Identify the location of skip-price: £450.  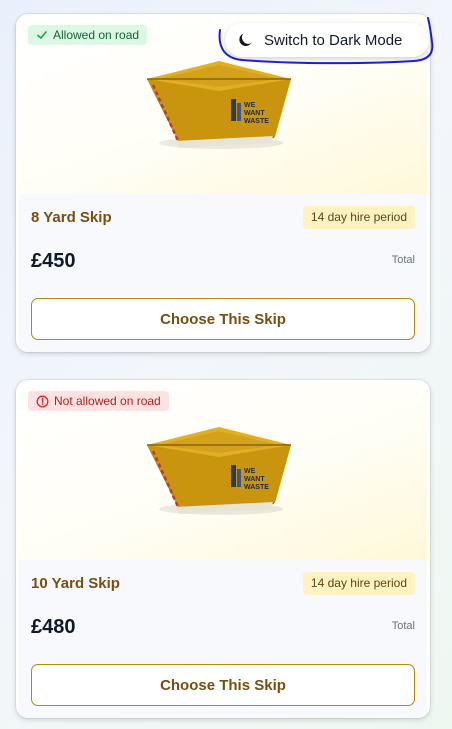
(53, 261).